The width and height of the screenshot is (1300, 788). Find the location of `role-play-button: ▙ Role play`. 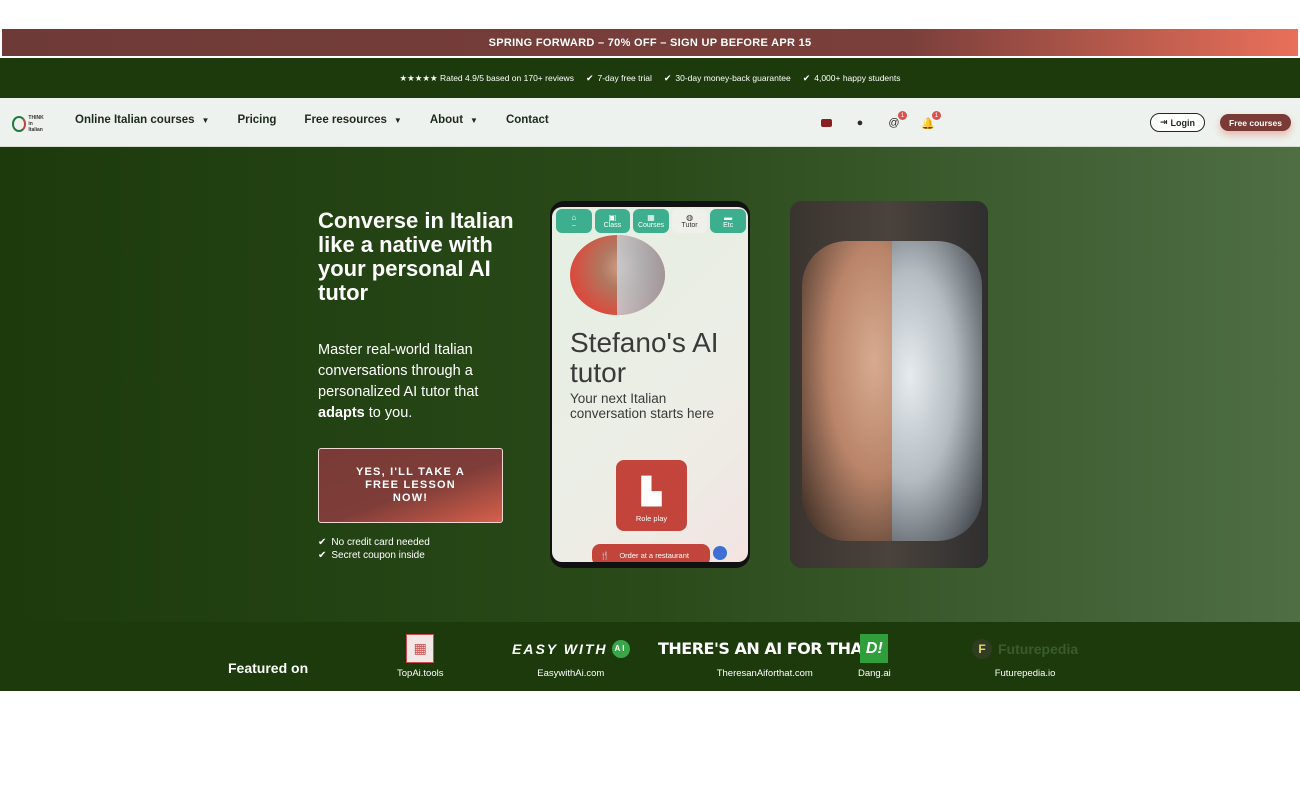

role-play-button: ▙ Role play is located at coordinates (651, 495).